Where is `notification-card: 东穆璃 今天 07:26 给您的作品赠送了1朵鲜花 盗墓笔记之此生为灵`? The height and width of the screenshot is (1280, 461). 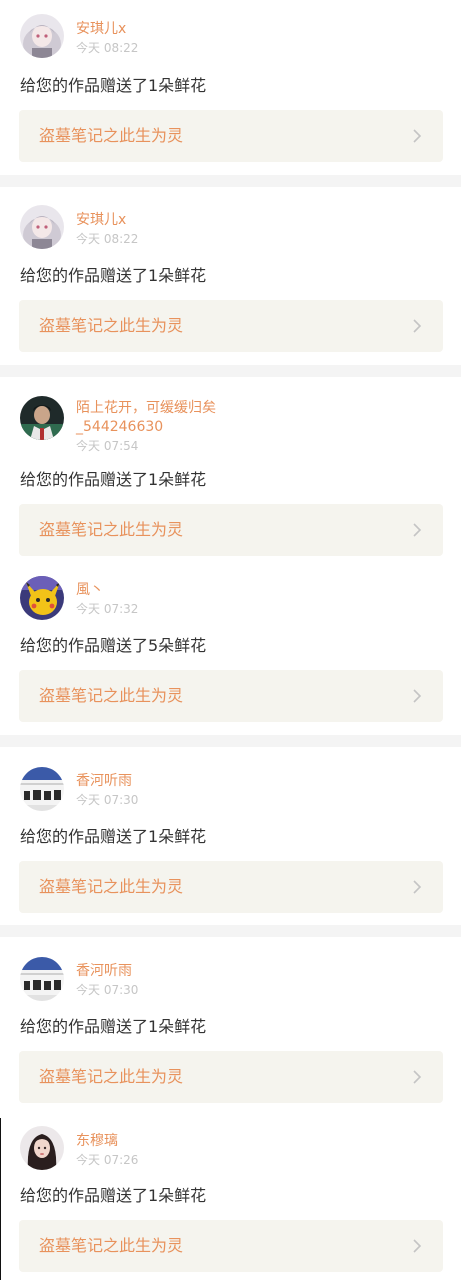 notification-card: 东穆璃 今天 07:26 给您的作品赠送了1朵鲜花 盗墓笔记之此生为灵 is located at coordinates (230, 1199).